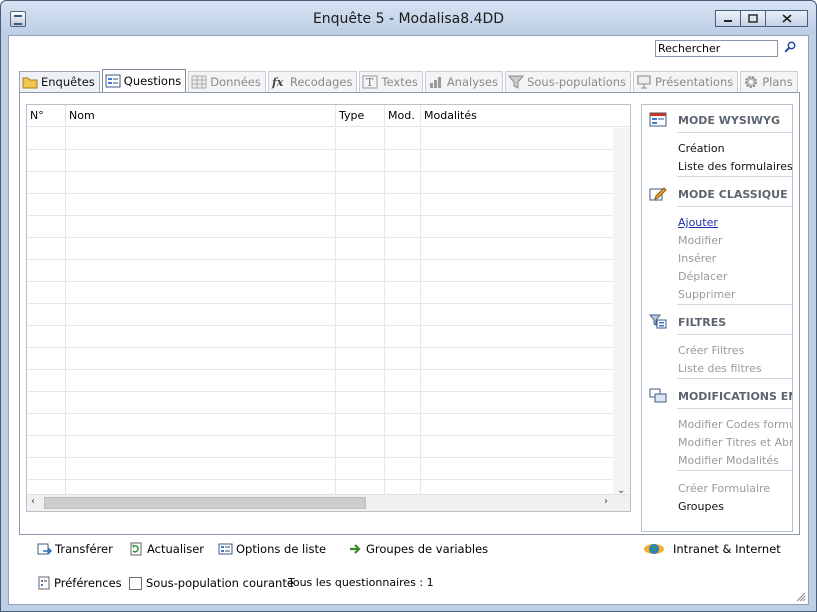  Describe the element at coordinates (801, 597) in the screenshot. I see `resize-grip-icon` at that location.